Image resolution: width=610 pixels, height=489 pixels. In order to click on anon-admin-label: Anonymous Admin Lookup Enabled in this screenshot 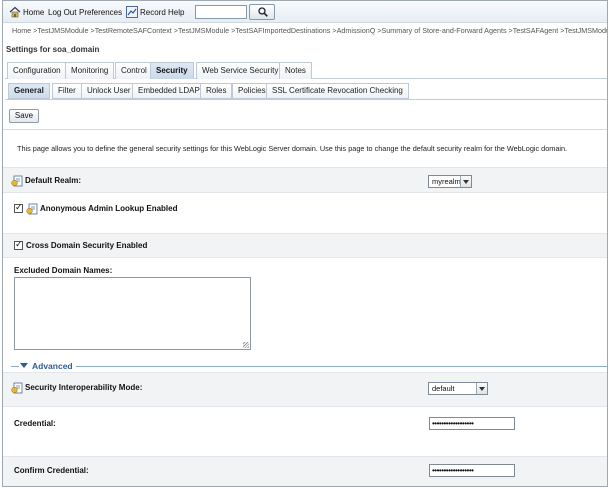, I will do `click(109, 208)`.